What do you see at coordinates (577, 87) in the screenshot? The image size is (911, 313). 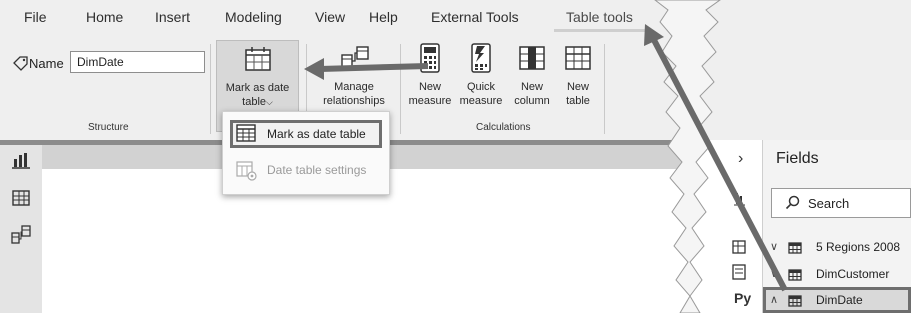 I see `new-table-line1: New` at bounding box center [577, 87].